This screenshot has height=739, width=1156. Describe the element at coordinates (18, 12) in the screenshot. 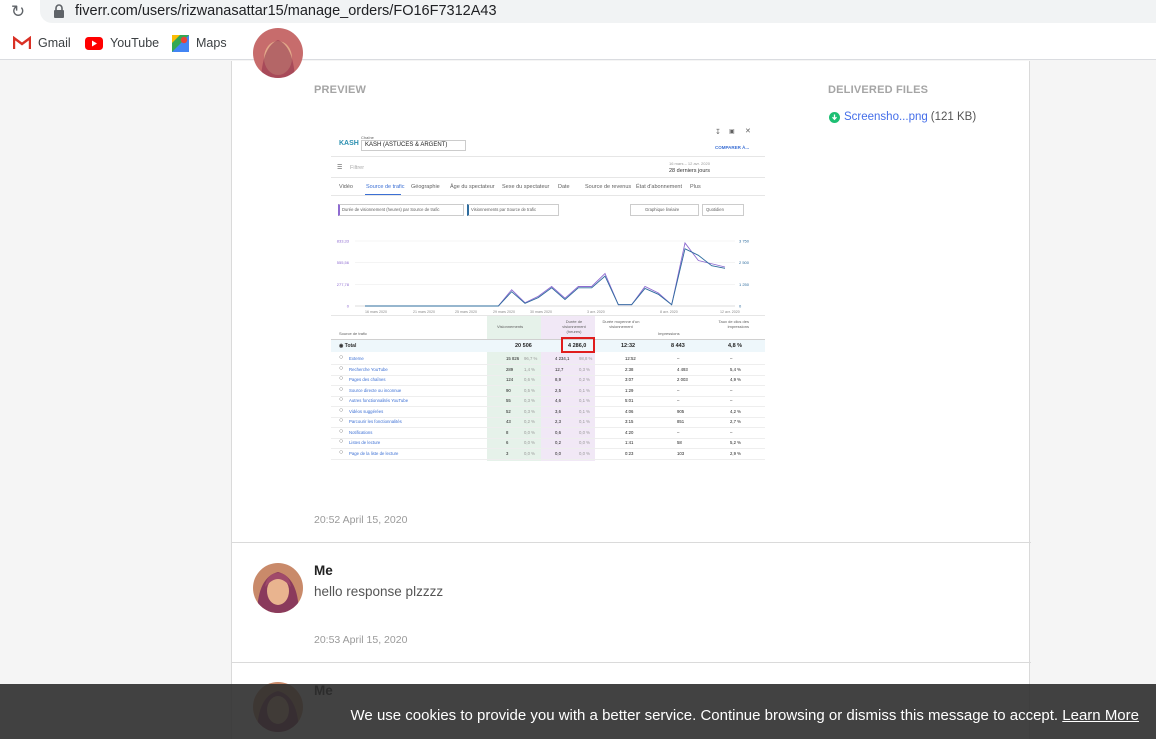

I see `reload-icon: ↻` at that location.